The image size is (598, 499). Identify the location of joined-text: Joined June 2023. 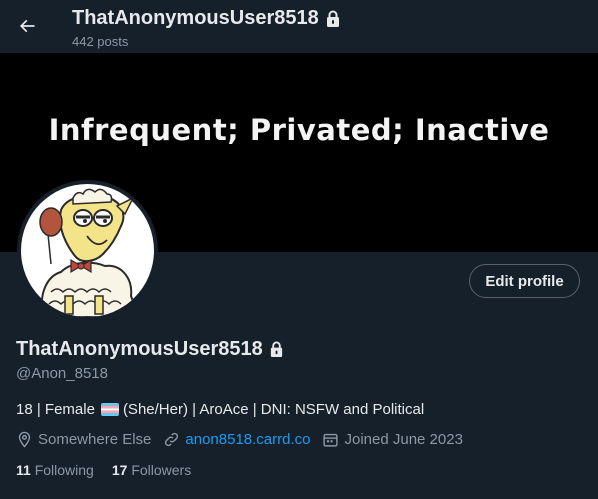
(403, 439).